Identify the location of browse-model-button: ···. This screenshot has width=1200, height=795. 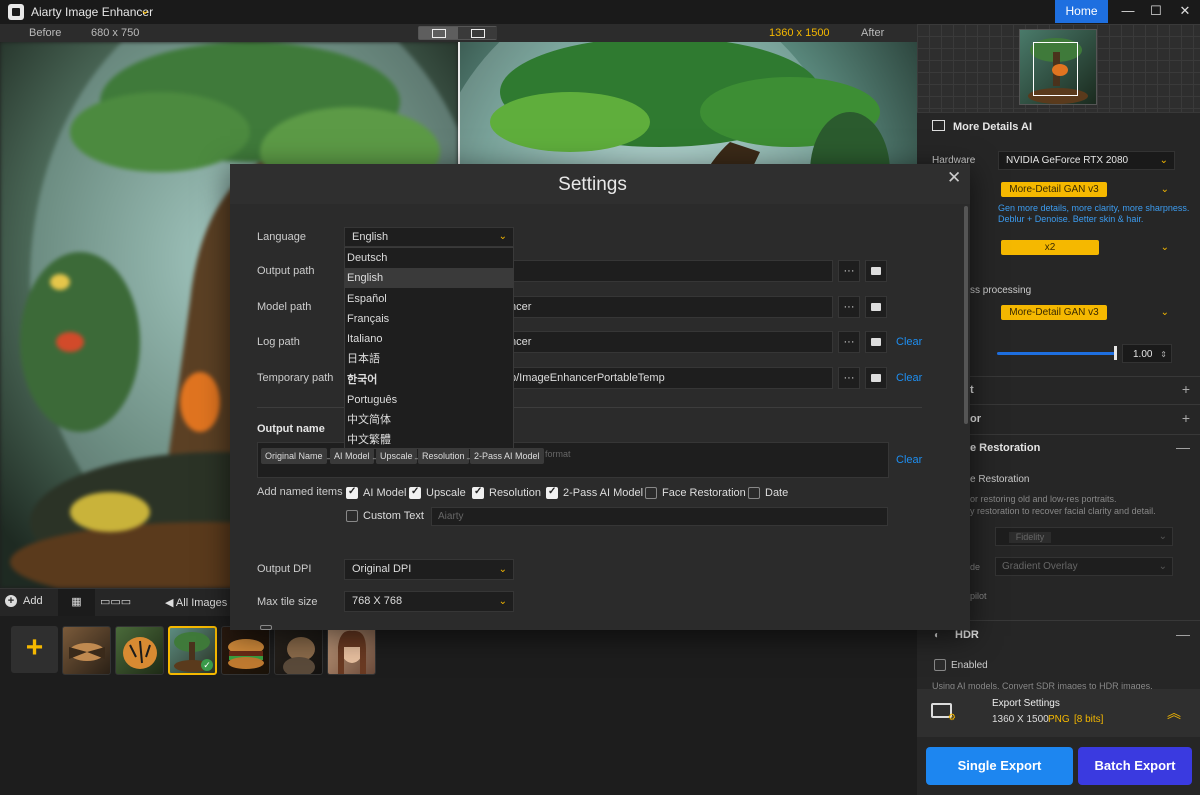
(849, 307).